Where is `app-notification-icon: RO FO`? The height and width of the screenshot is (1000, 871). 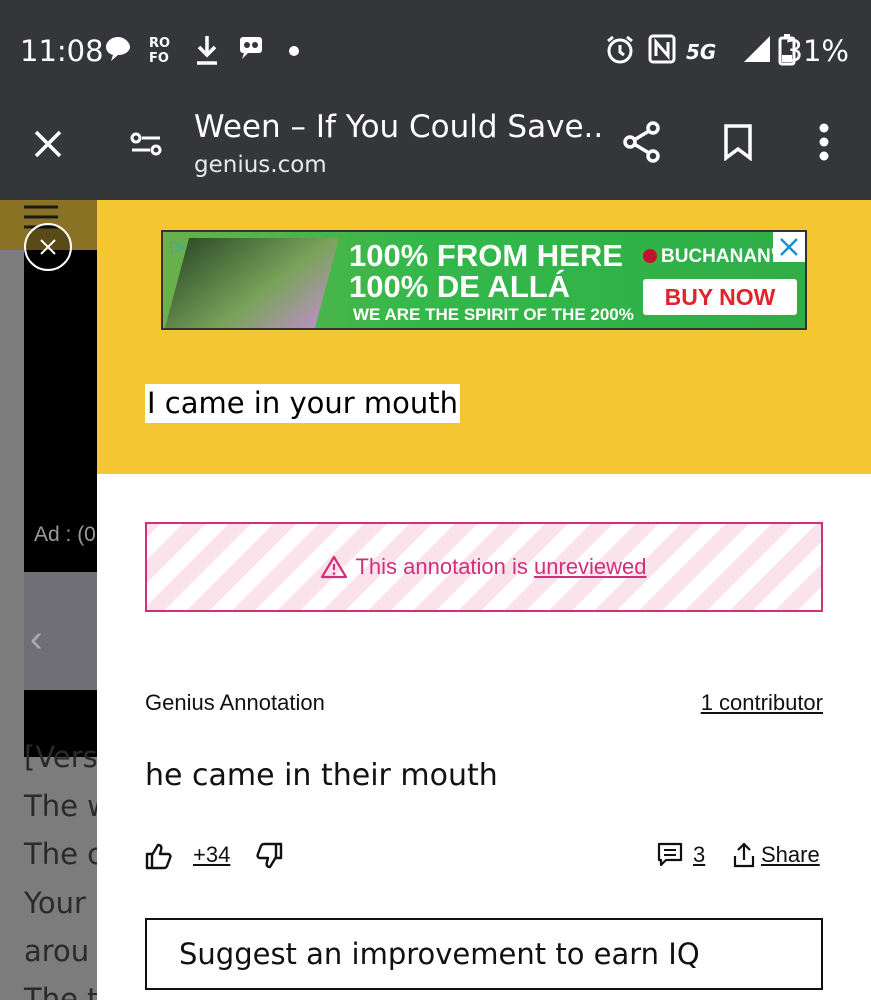 app-notification-icon: RO FO is located at coordinates (163, 51).